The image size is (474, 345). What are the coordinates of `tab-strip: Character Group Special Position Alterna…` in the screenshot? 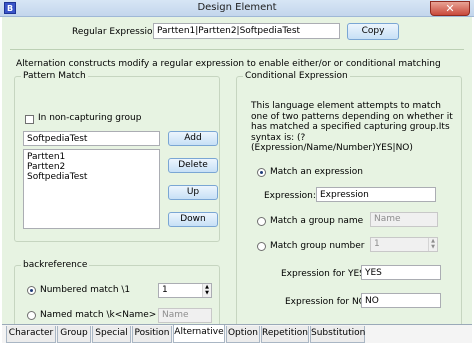 It's located at (237, 333).